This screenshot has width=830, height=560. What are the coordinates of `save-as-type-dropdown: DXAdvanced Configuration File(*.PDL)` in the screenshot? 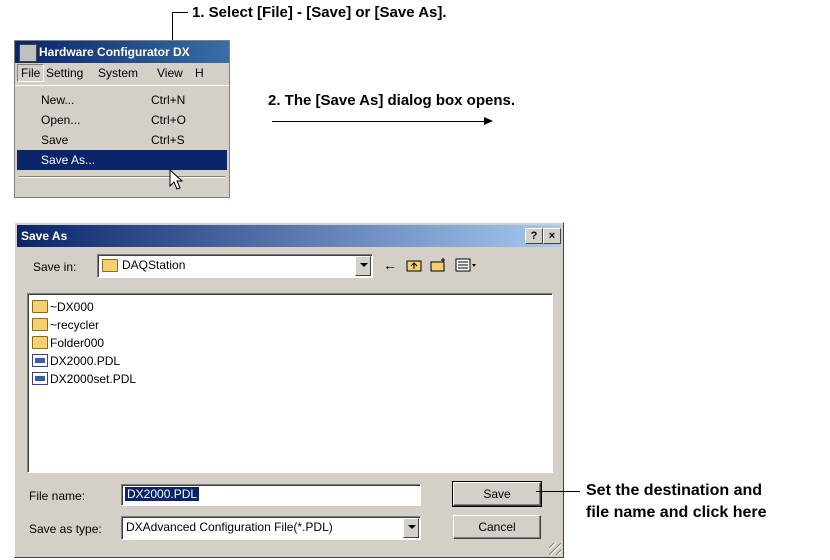 It's located at (271, 528).